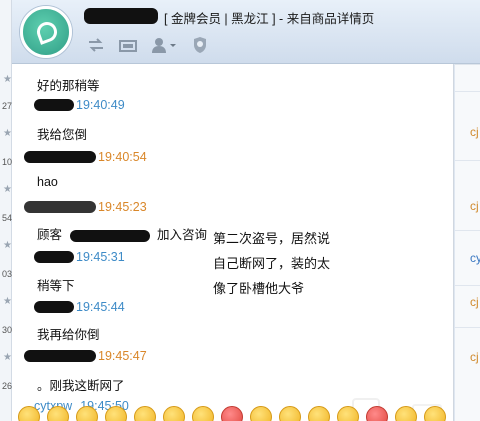  I want to click on annotation-line: 自己断网了，装的太, so click(272, 263).